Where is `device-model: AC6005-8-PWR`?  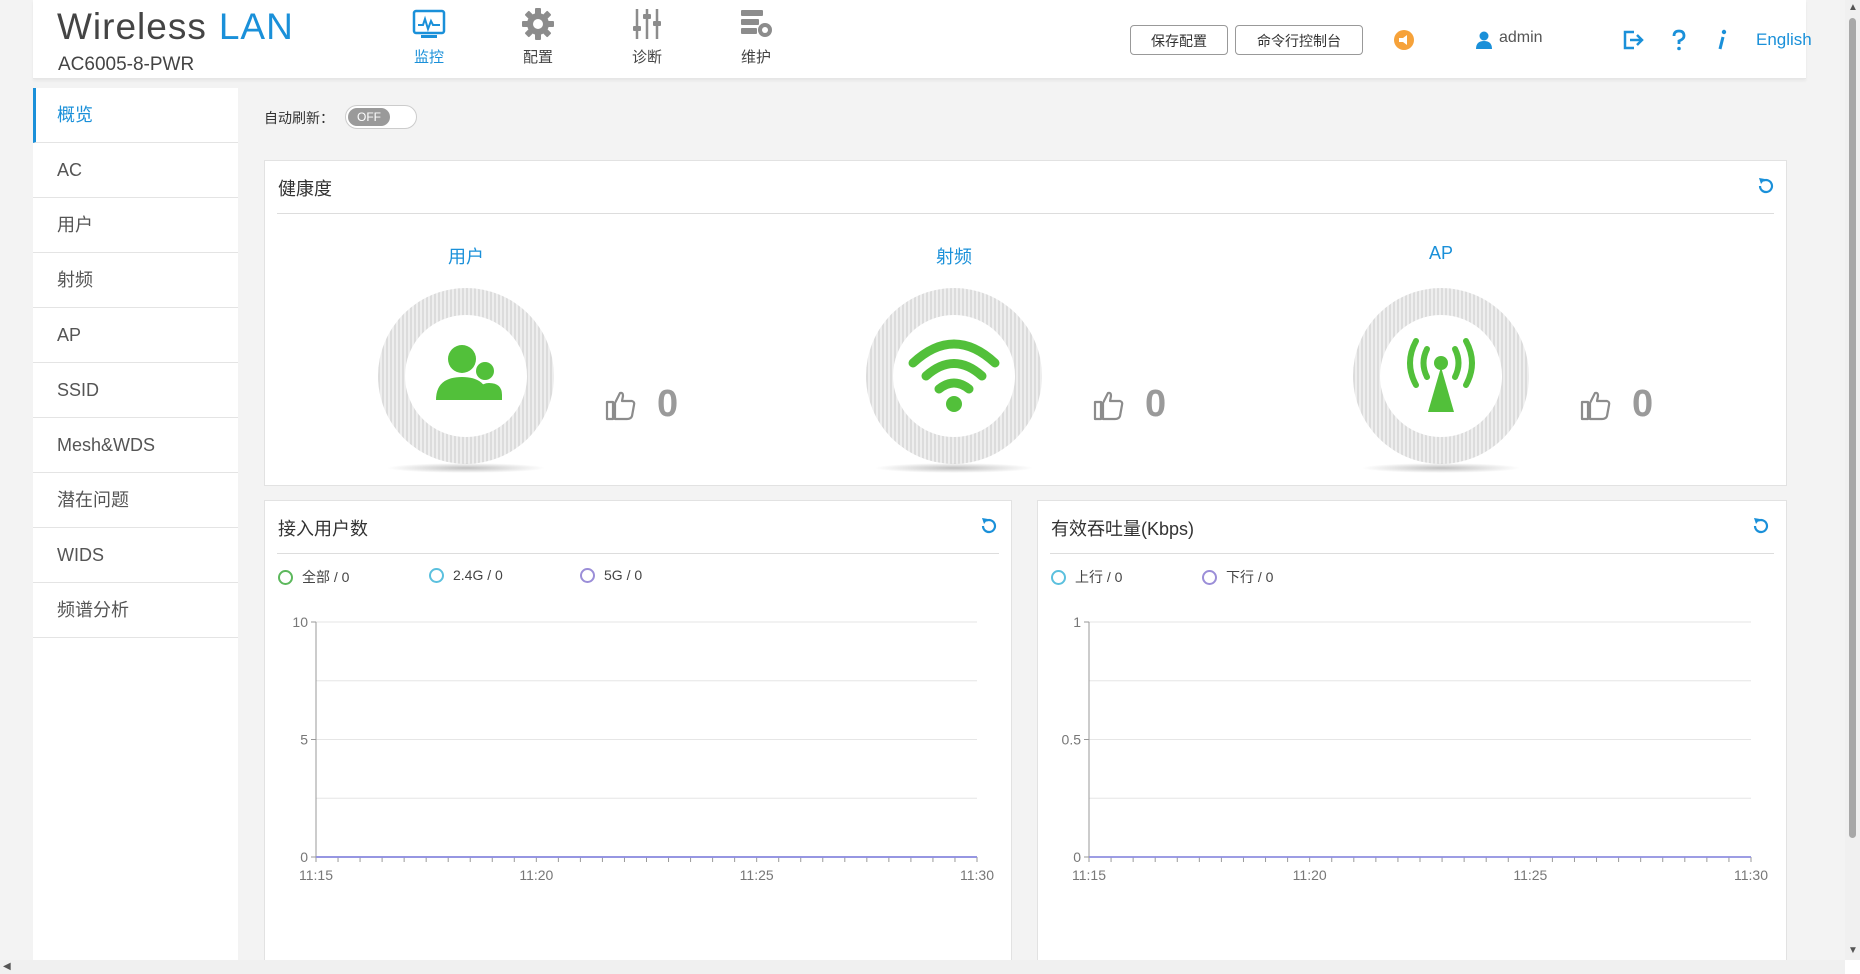 device-model: AC6005-8-PWR is located at coordinates (126, 64).